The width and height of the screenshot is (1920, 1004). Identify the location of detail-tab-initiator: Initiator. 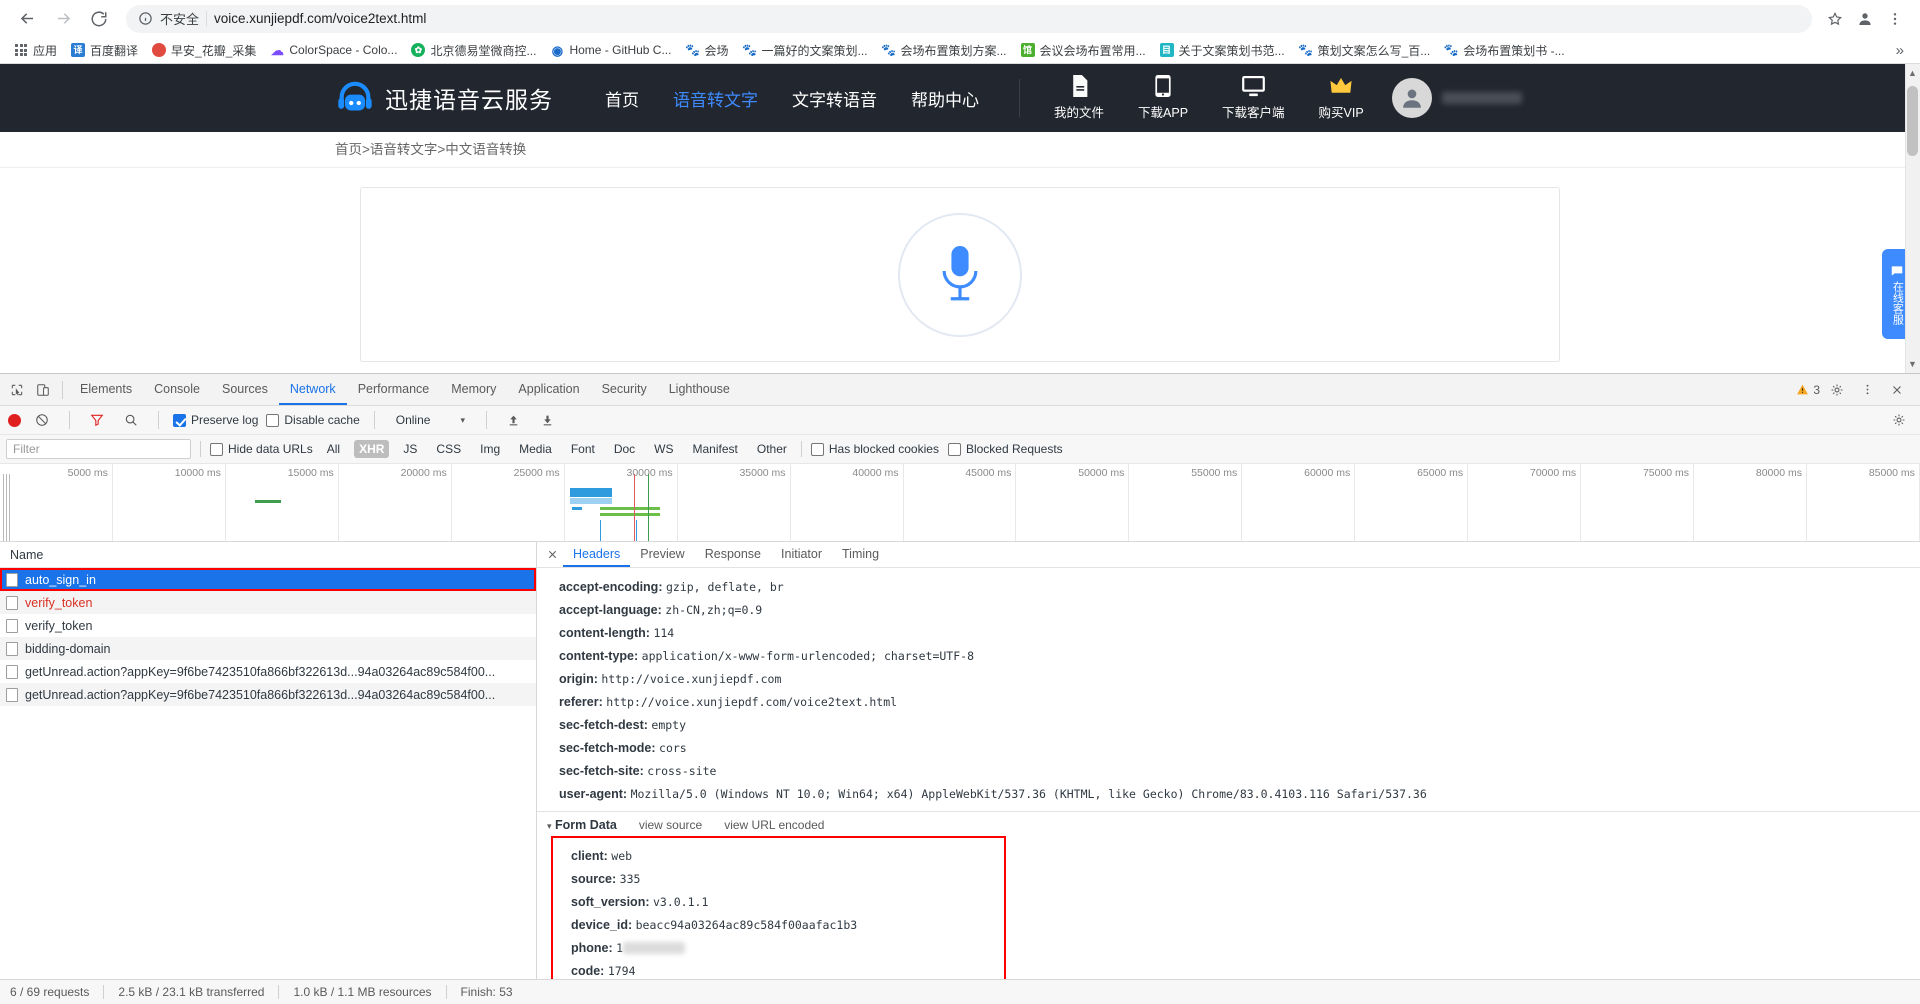
(801, 554).